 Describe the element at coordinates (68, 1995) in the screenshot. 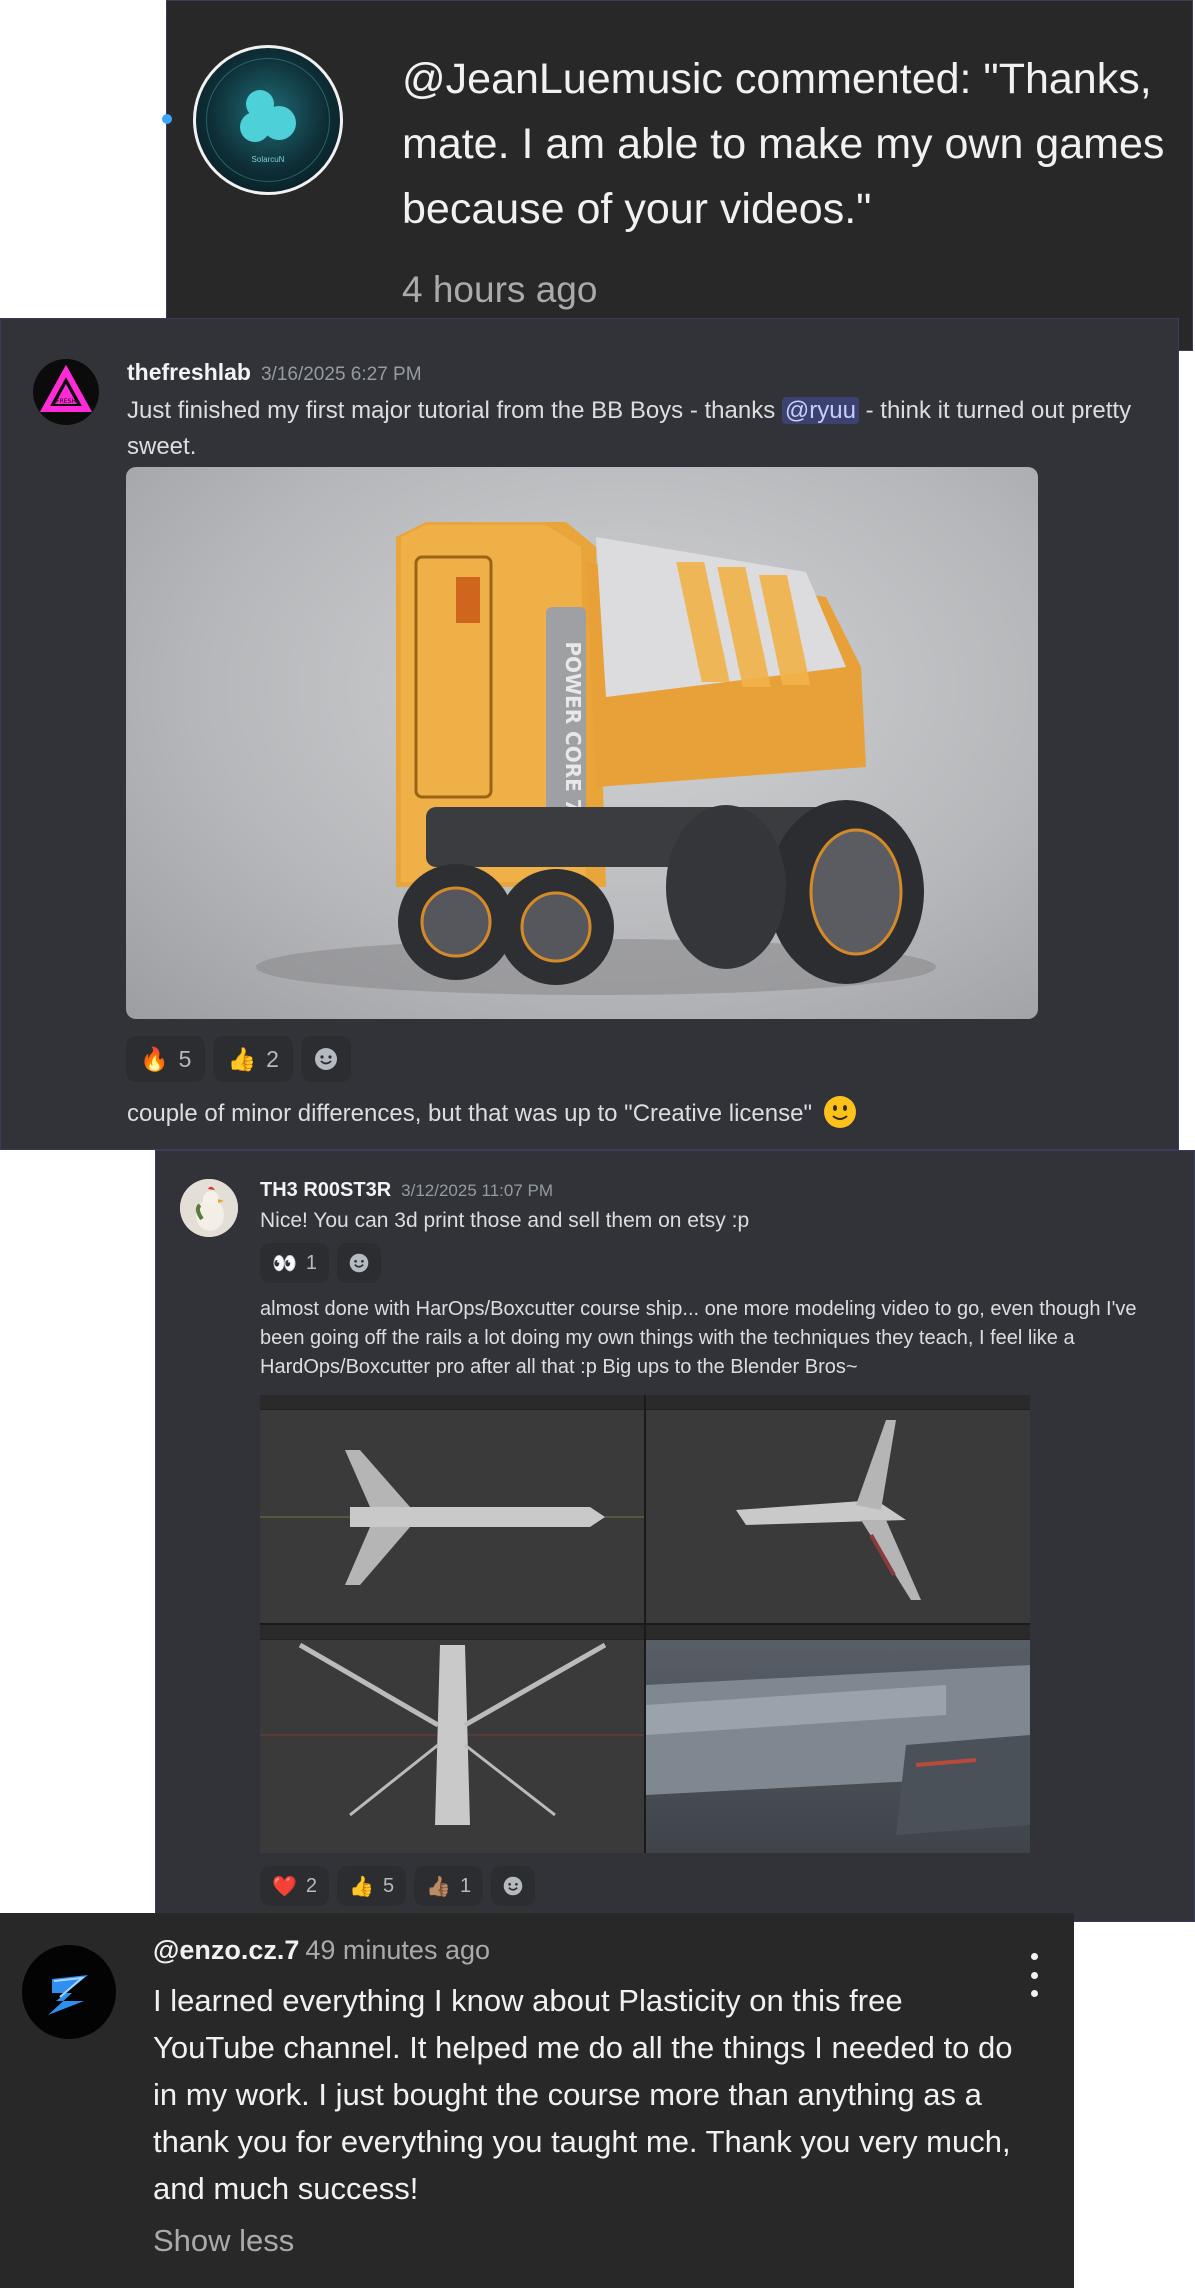

I see `lightning-logo-icon` at that location.